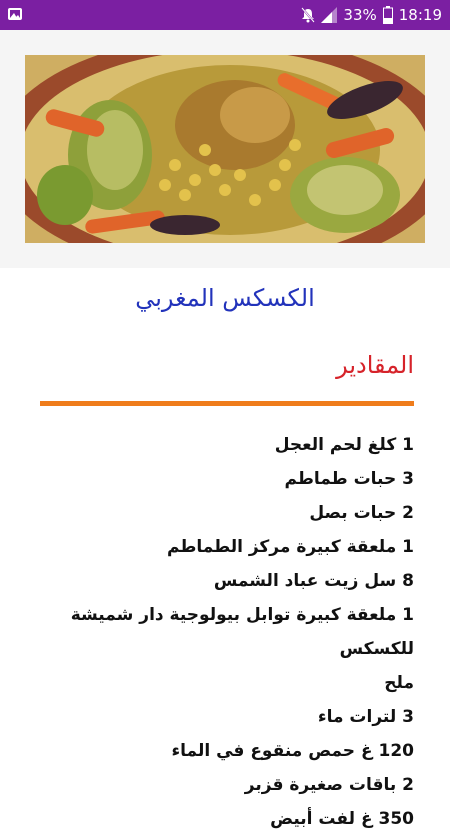 Image resolution: width=450 pixels, height=836 pixels. What do you see at coordinates (365, 717) in the screenshot?
I see `ingredient-item: 3 لترات ماء` at bounding box center [365, 717].